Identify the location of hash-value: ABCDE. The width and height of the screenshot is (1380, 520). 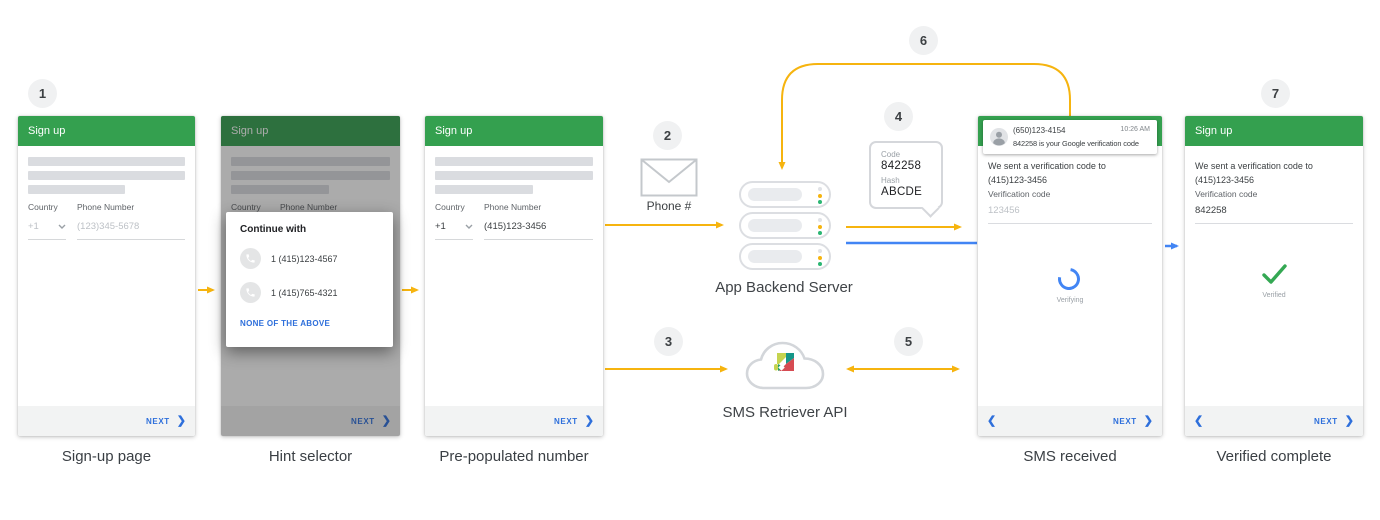
(902, 192).